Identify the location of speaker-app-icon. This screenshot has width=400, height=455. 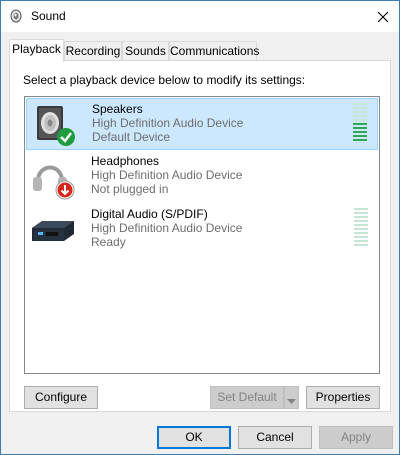
(16, 16).